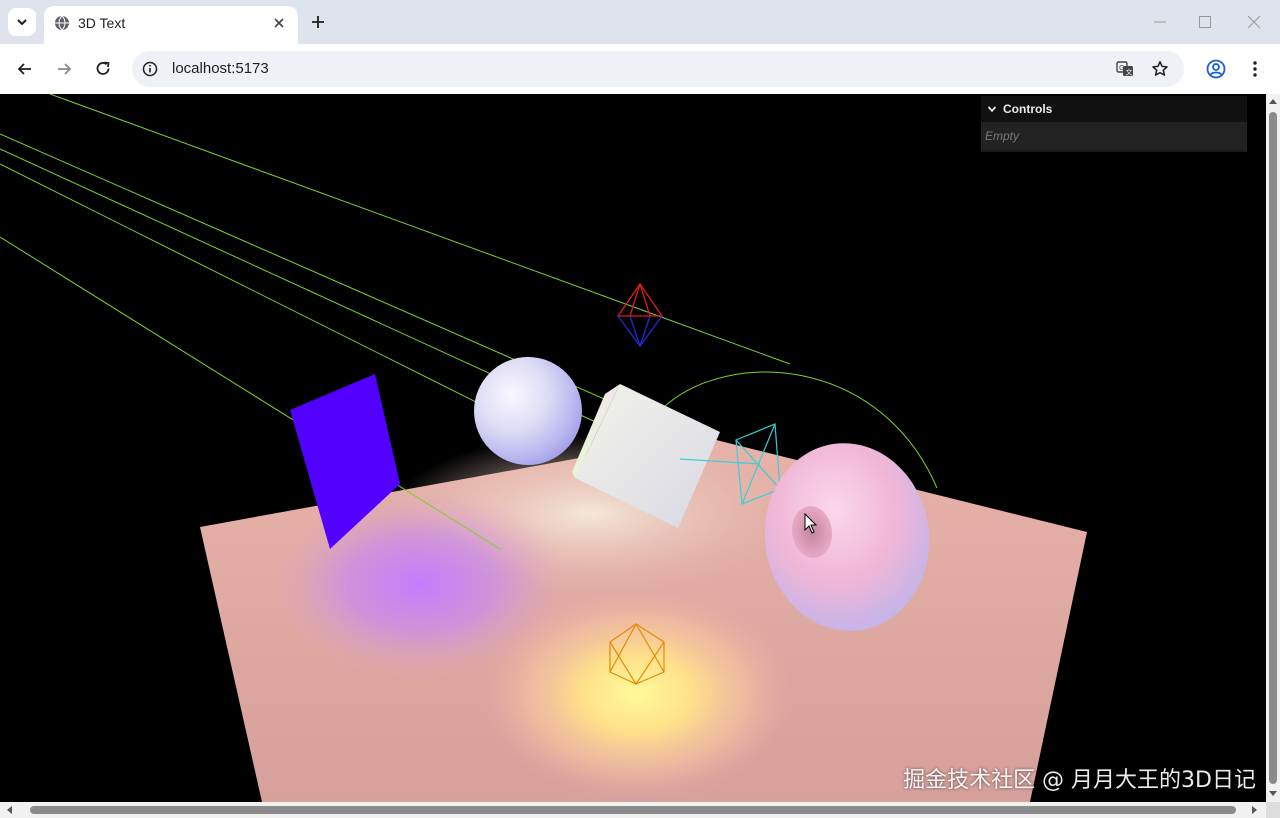 The height and width of the screenshot is (818, 1280). I want to click on star-icon, so click(1160, 69).